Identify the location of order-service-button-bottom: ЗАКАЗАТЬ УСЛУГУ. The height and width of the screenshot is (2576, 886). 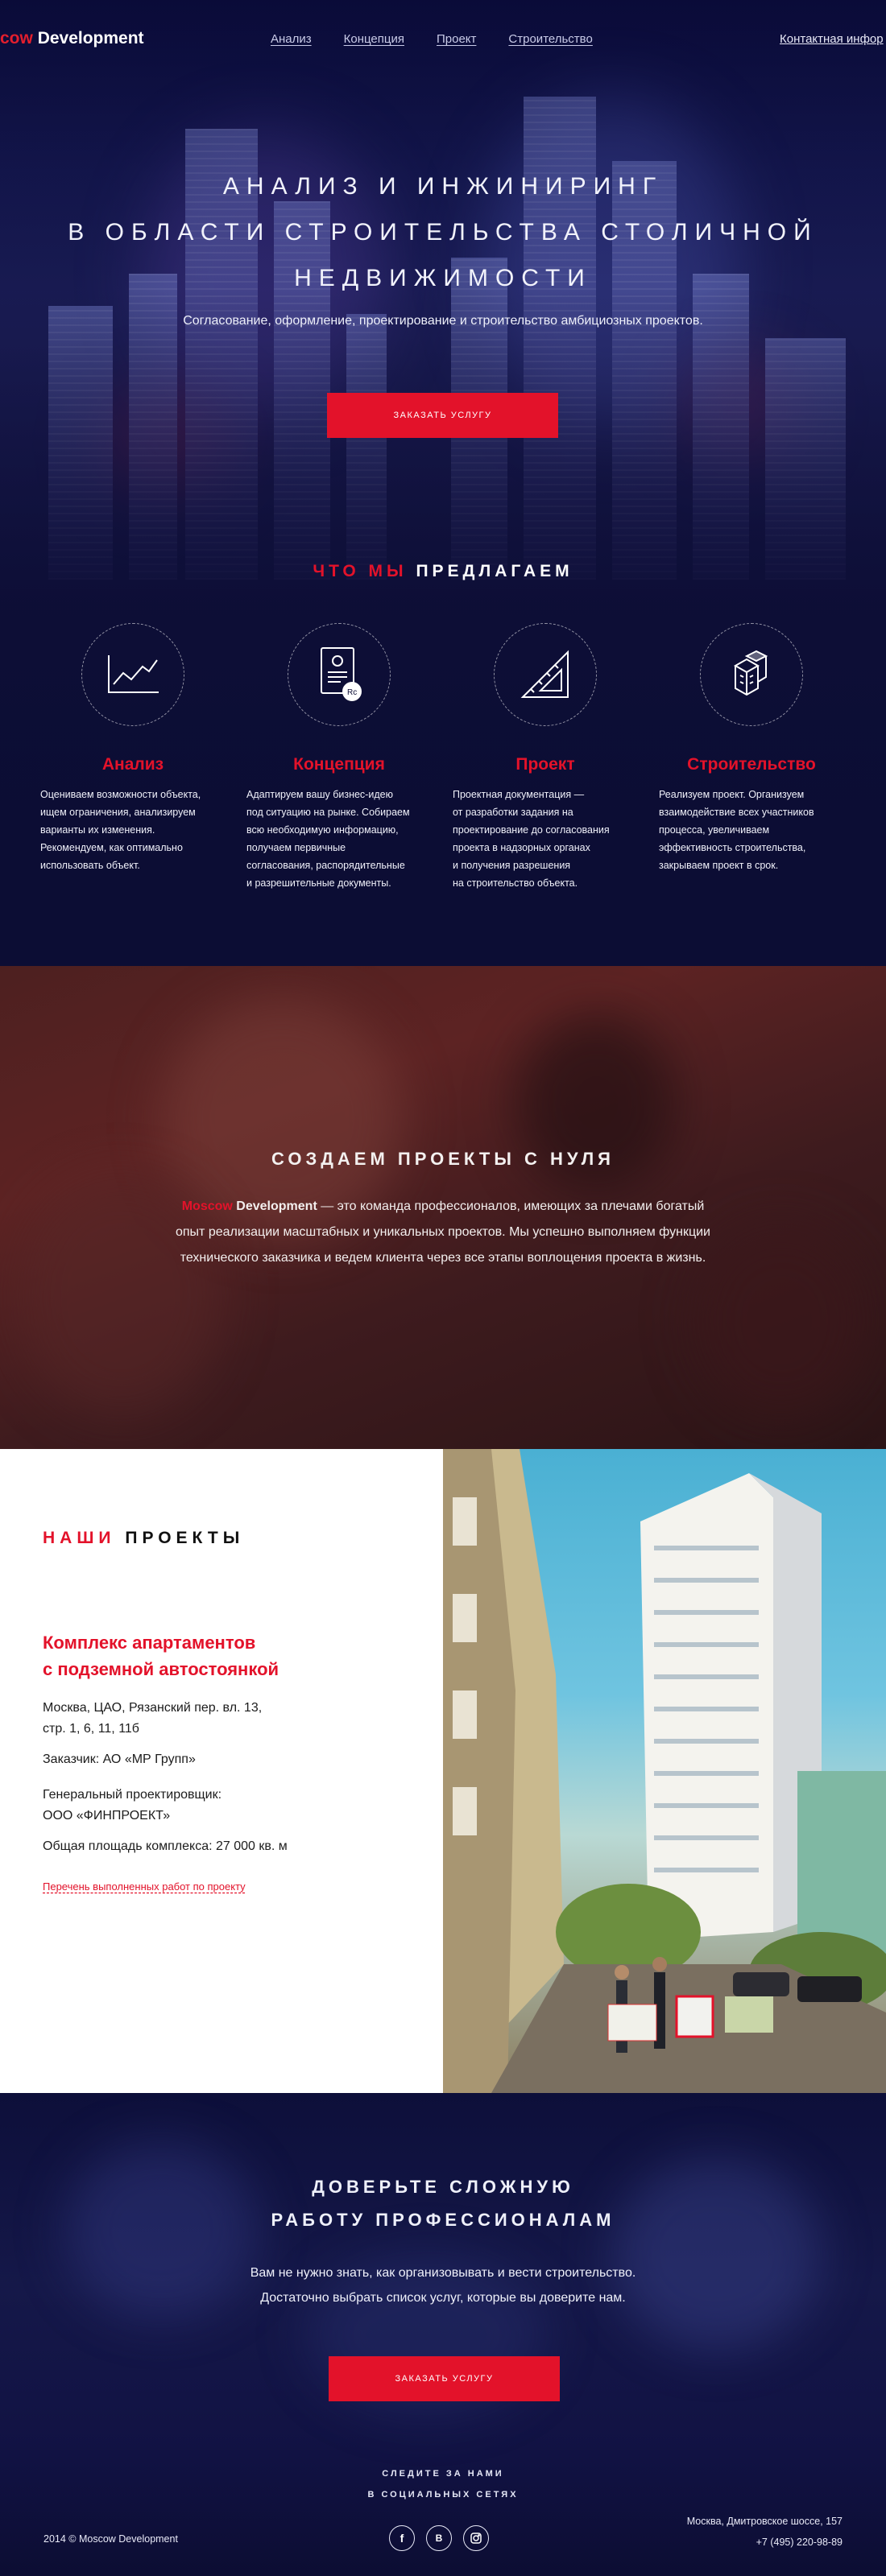
(444, 2378).